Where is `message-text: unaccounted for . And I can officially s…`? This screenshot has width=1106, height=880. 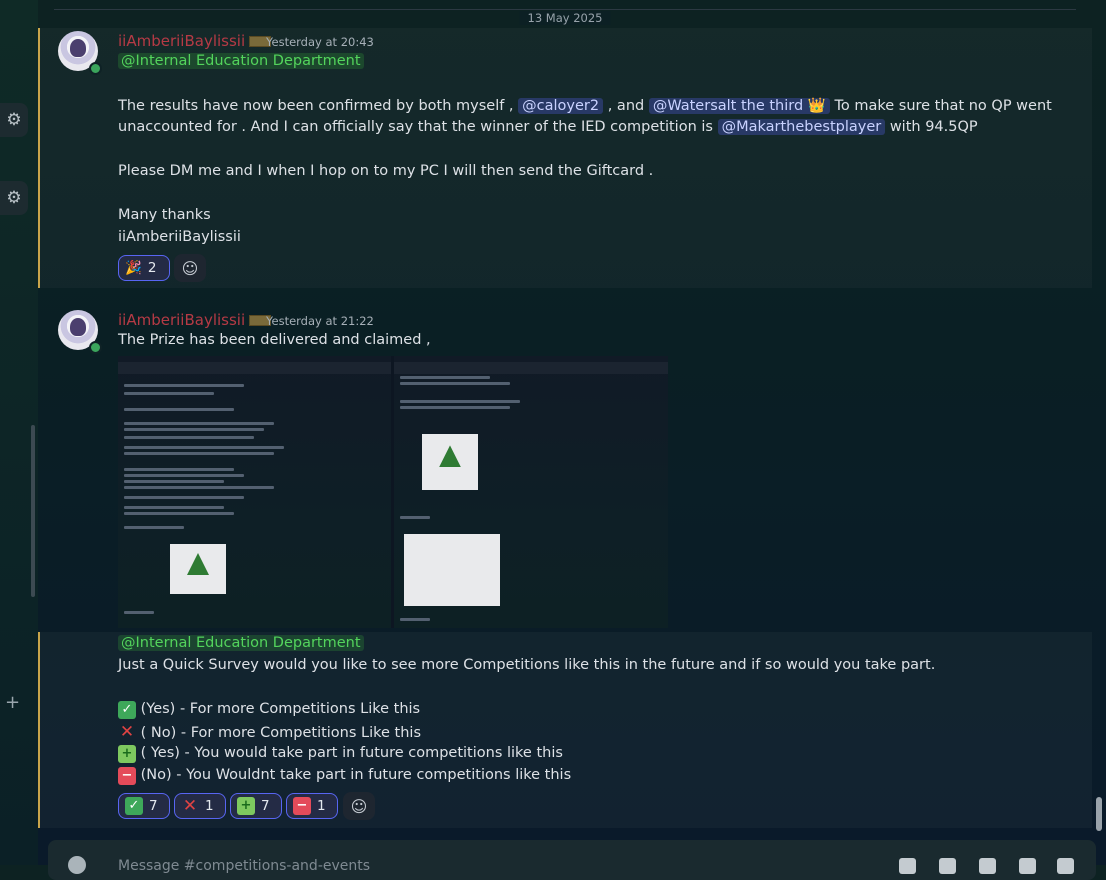
message-text: unaccounted for . And I can officially s… is located at coordinates (548, 127).